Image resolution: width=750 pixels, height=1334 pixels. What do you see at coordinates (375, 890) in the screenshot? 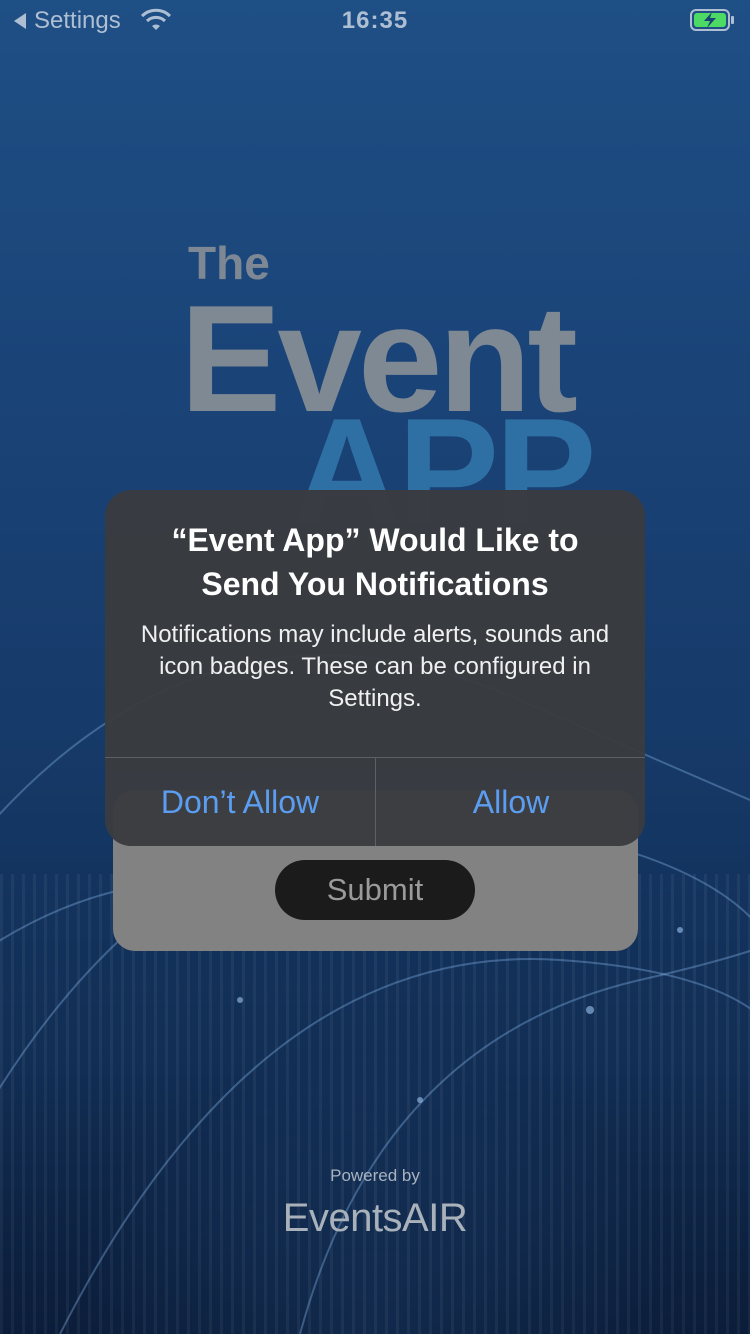
I see `submit-button: Submit` at bounding box center [375, 890].